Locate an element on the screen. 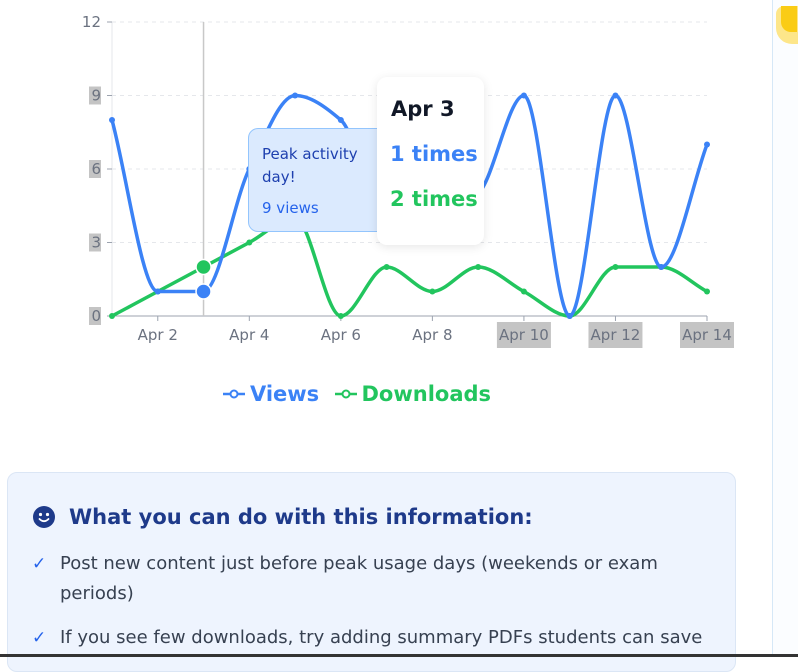 The width and height of the screenshot is (798, 672). x-tick-label: Apr 2 is located at coordinates (158, 335).